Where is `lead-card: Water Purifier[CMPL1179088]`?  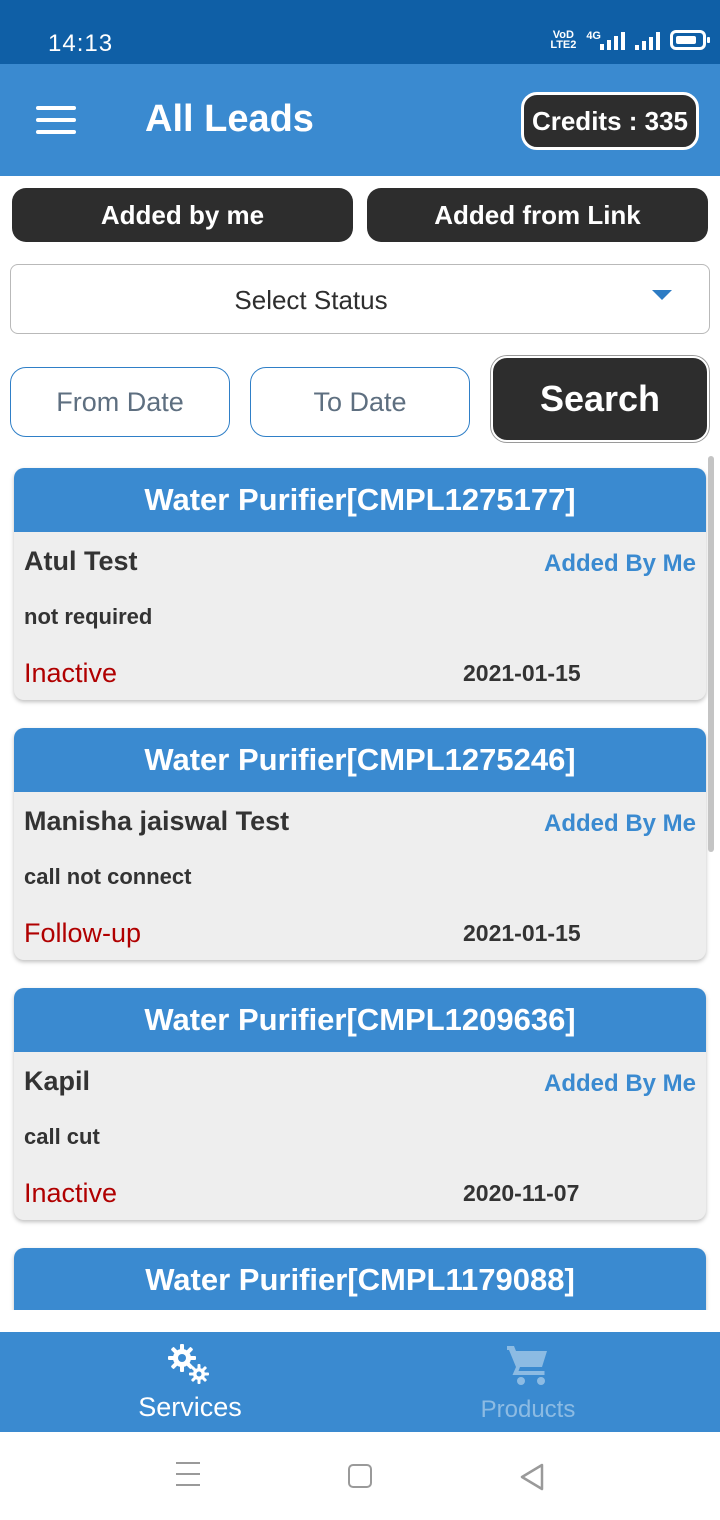 lead-card: Water Purifier[CMPL1179088] is located at coordinates (360, 1279).